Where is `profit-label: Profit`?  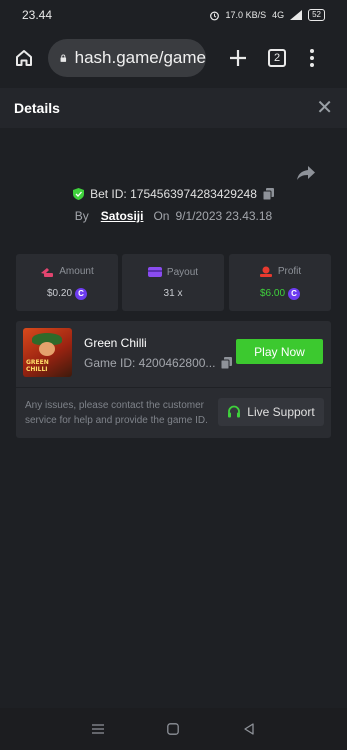
profit-label: Profit is located at coordinates (289, 271).